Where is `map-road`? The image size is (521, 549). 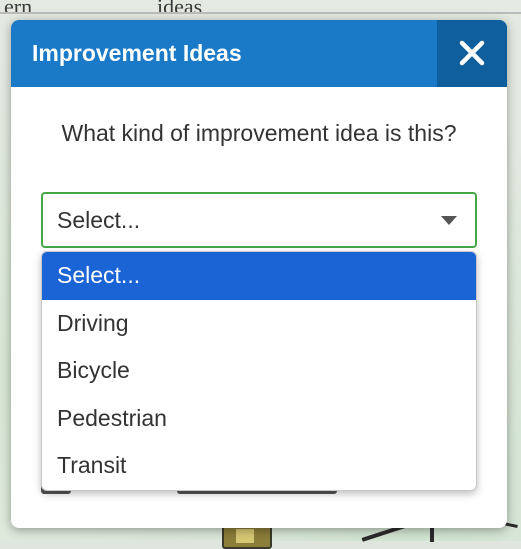 map-road is located at coordinates (260, 13).